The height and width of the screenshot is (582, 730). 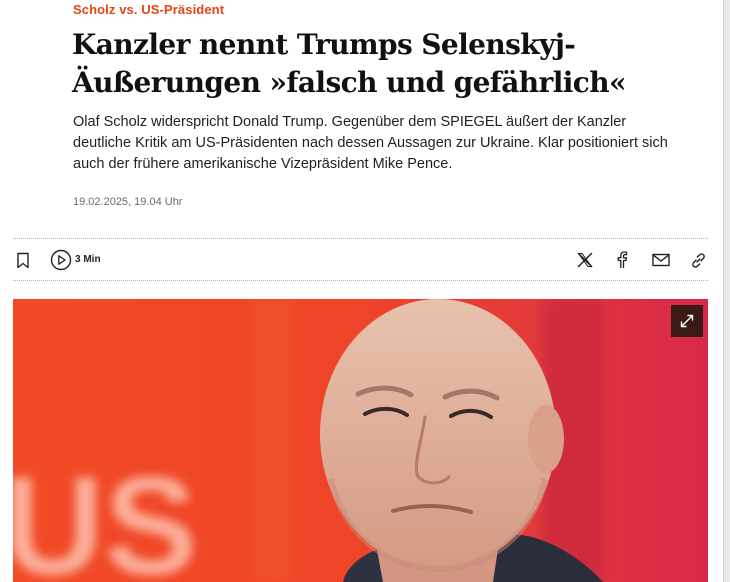 I want to click on facebook-icon, so click(x=622, y=260).